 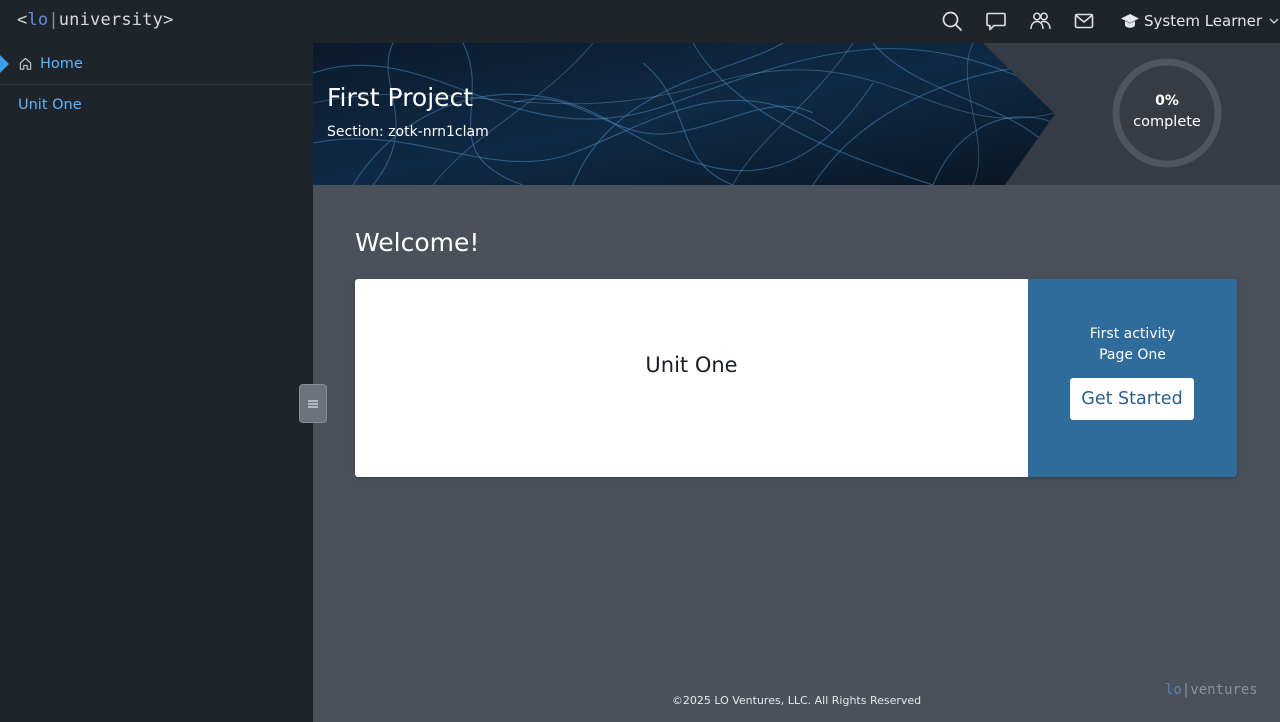 What do you see at coordinates (22, 20) in the screenshot?
I see `logo-bracket-left: <` at bounding box center [22, 20].